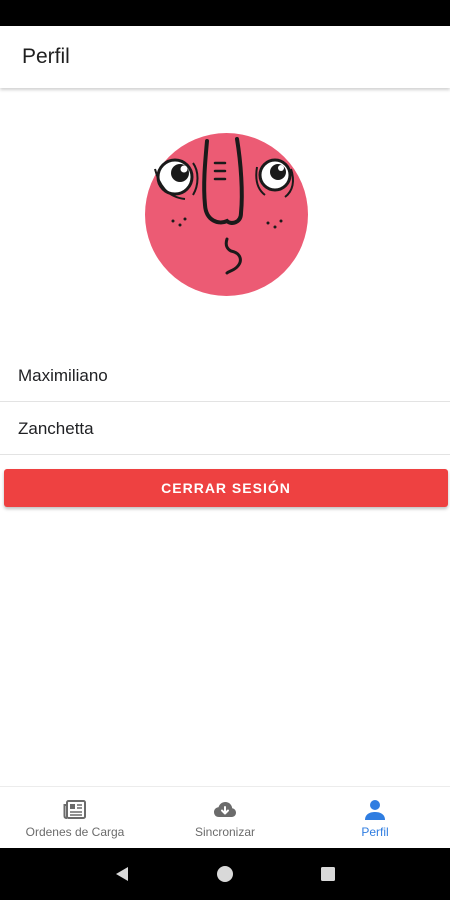 The image size is (450, 900). What do you see at coordinates (63, 375) in the screenshot?
I see `first-name-value: Maximiliano` at bounding box center [63, 375].